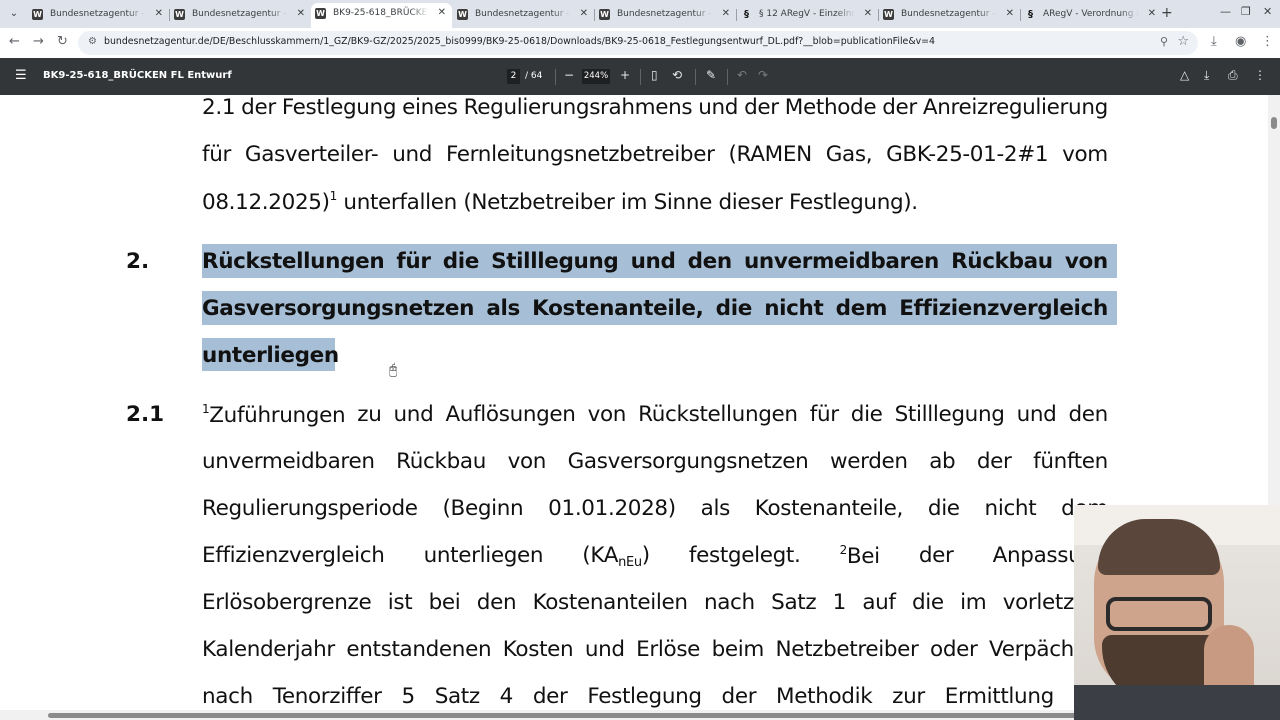  What do you see at coordinates (654, 75) in the screenshot?
I see `fit-to-page-icon: ▯` at bounding box center [654, 75].